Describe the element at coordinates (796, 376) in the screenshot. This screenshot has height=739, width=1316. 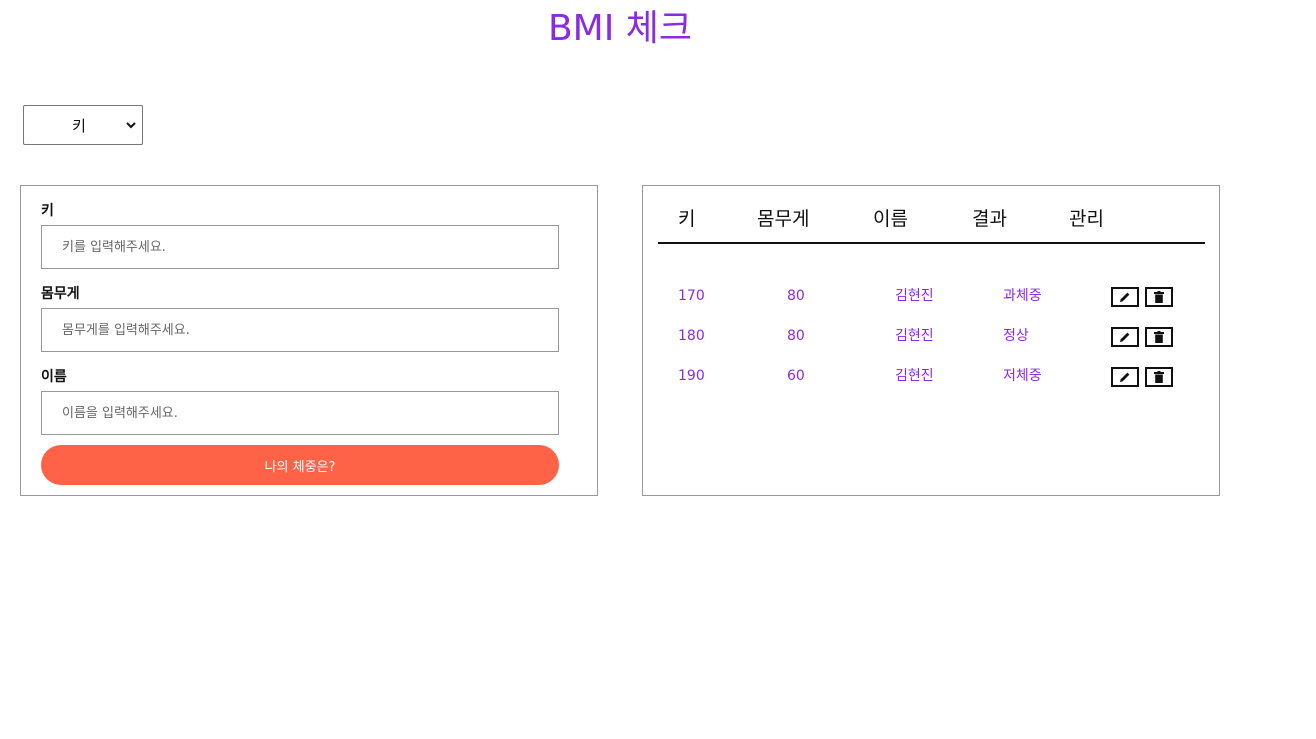
I see `cell-weight: 60` at that location.